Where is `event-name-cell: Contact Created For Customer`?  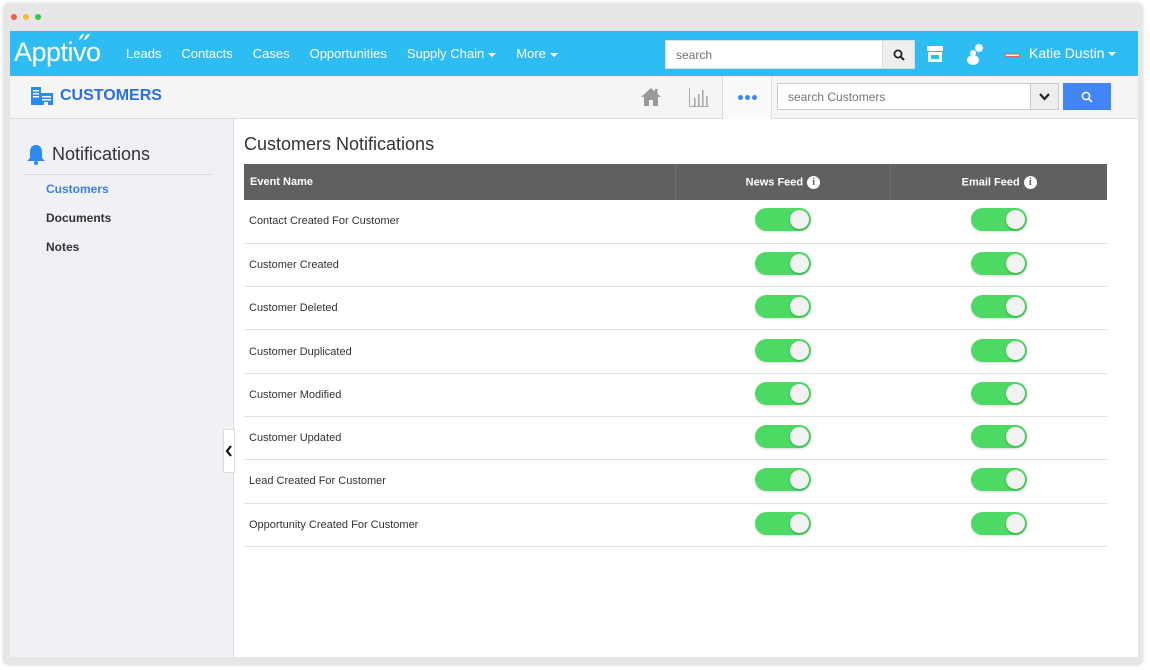 event-name-cell: Contact Created For Customer is located at coordinates (459, 222).